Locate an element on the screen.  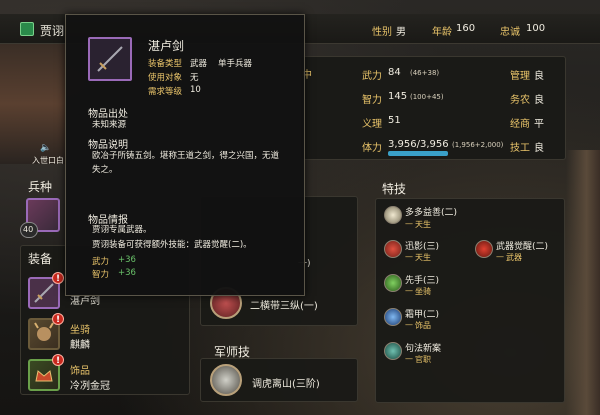
equipment-title: 装备 is located at coordinates (40, 259).